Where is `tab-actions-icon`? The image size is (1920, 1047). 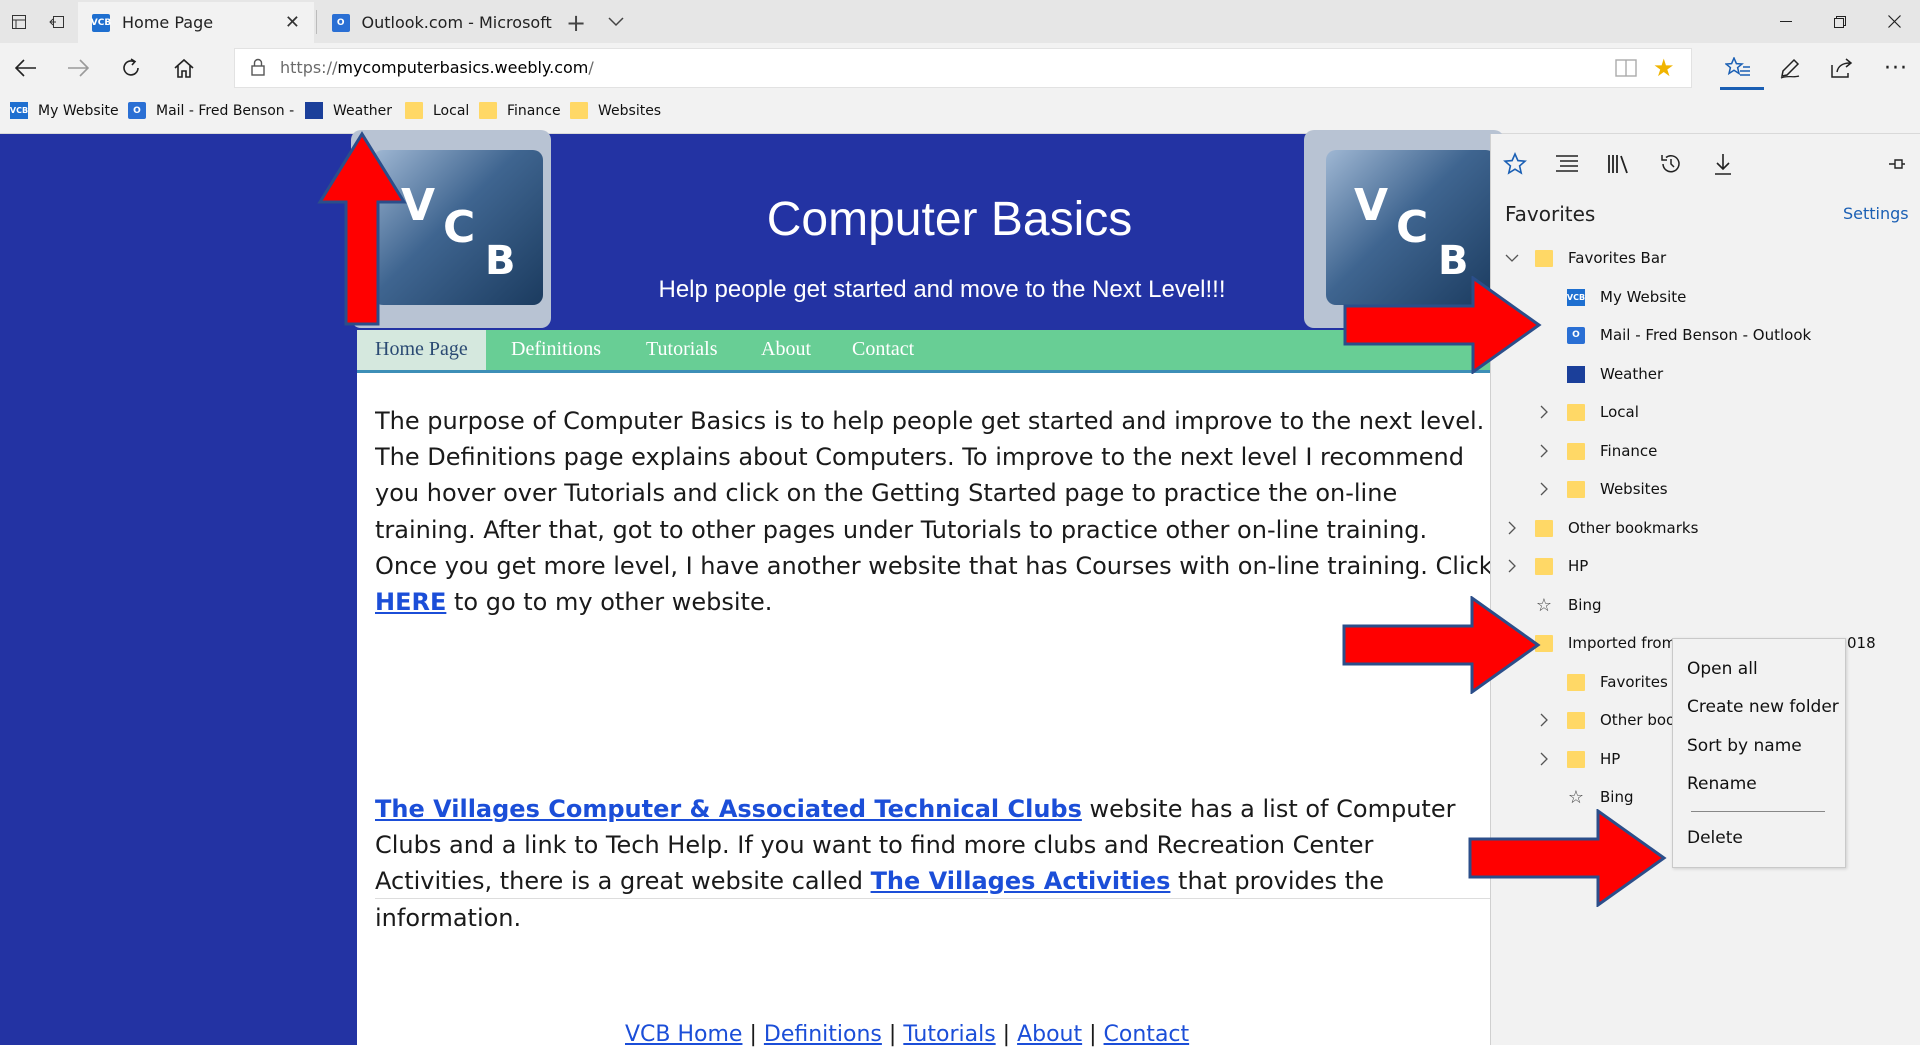
tab-actions-icon is located at coordinates (19, 22).